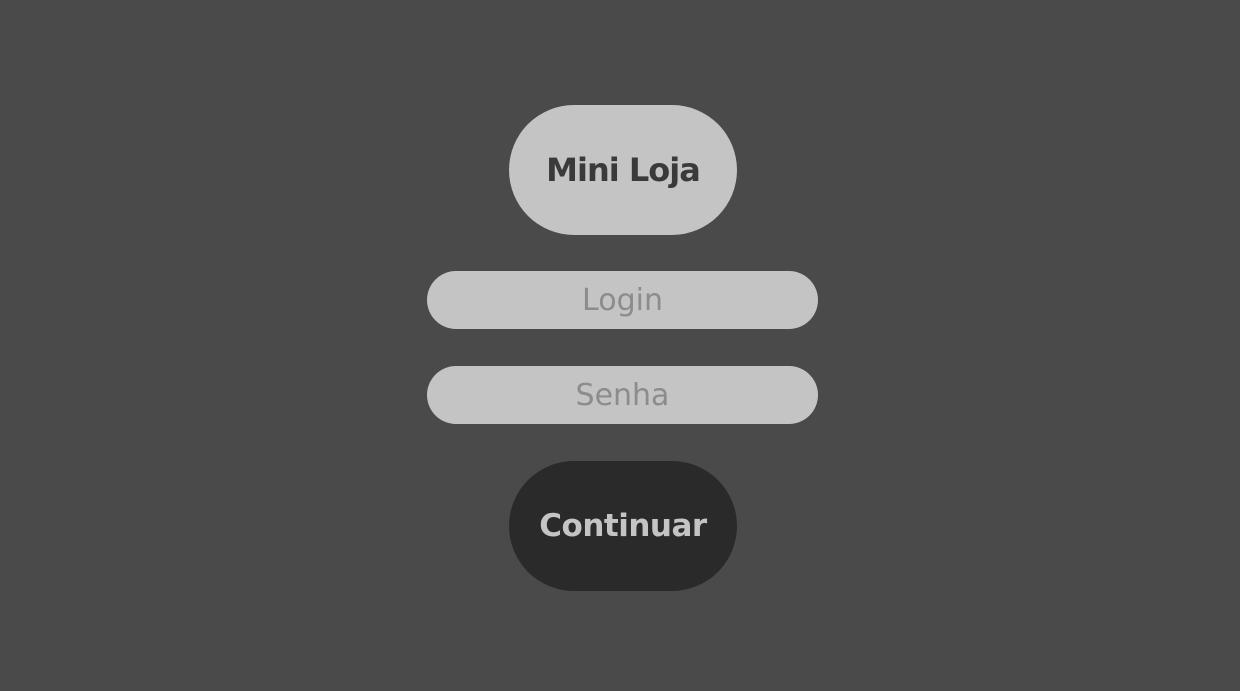 This screenshot has width=1240, height=691. I want to click on login-input, so click(622, 300).